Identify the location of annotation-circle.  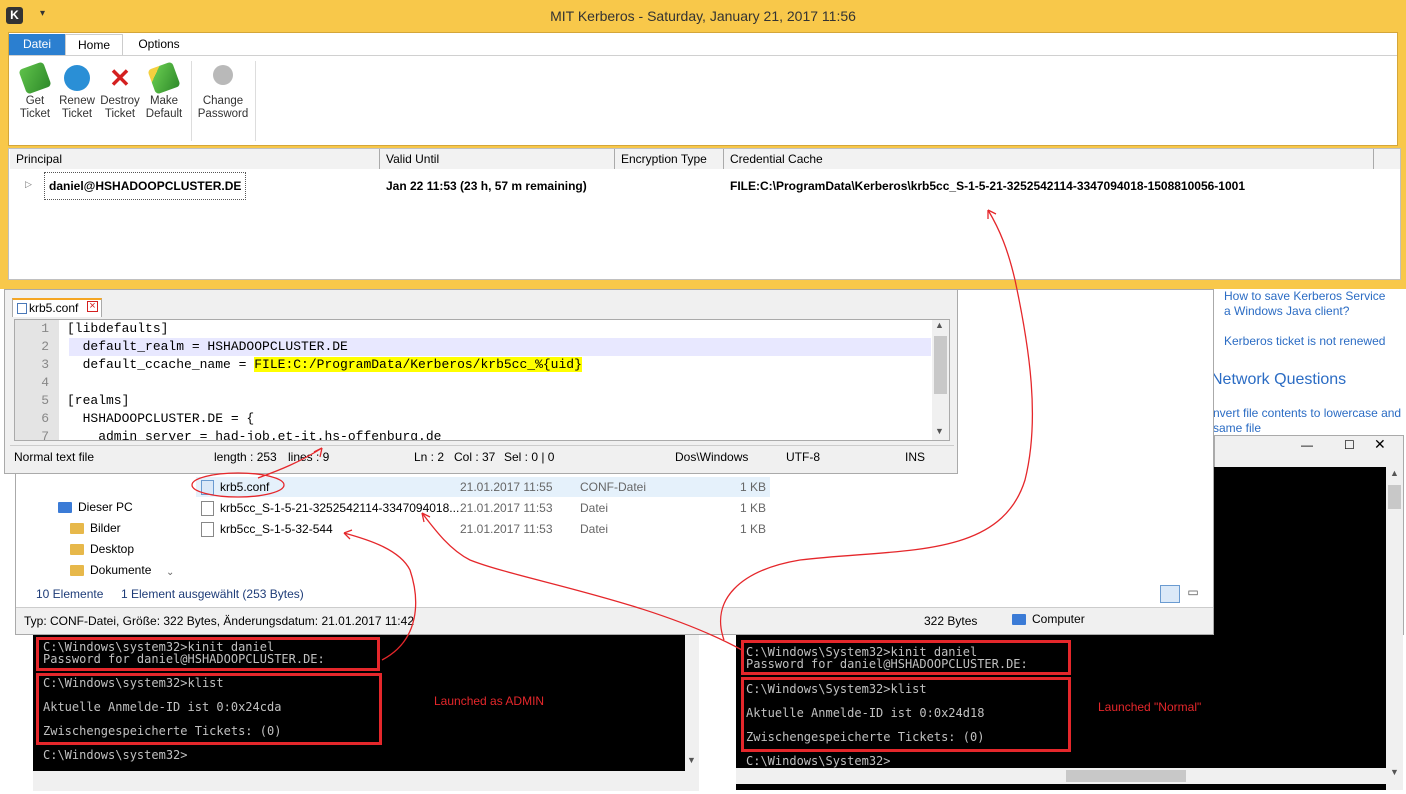
(238, 485).